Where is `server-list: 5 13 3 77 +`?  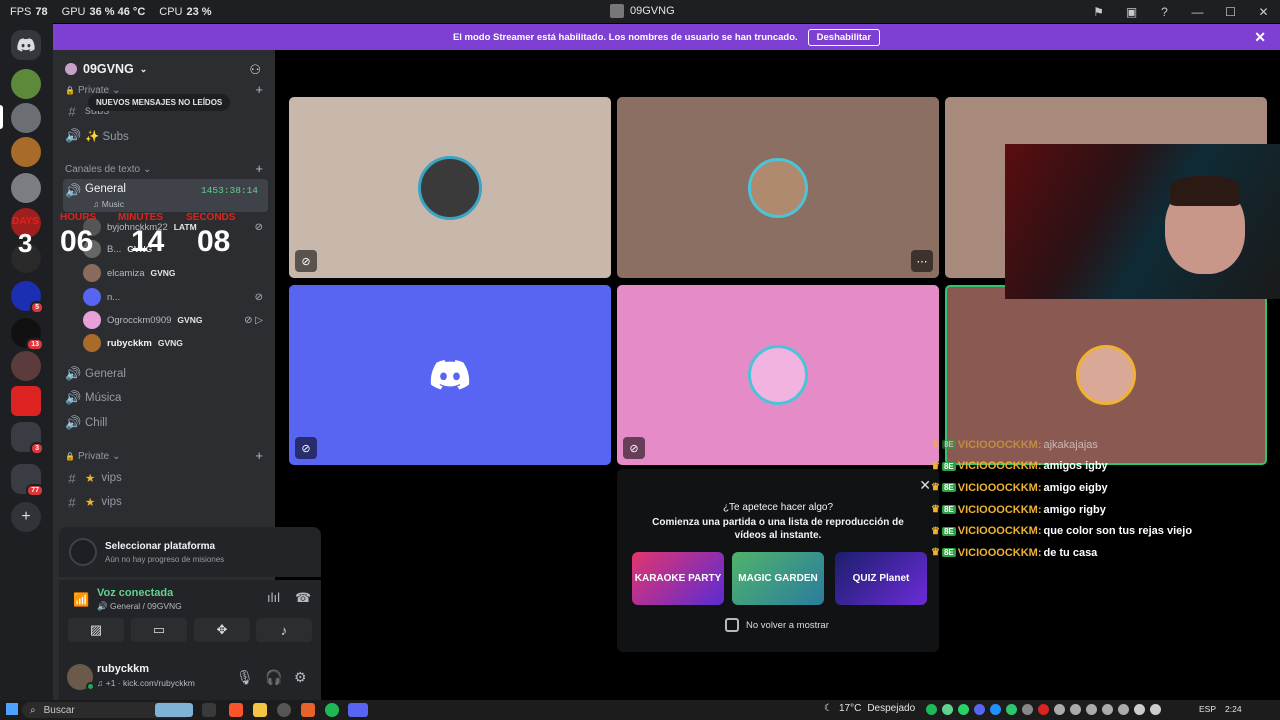
server-list: 5 13 3 77 + is located at coordinates (26, 361).